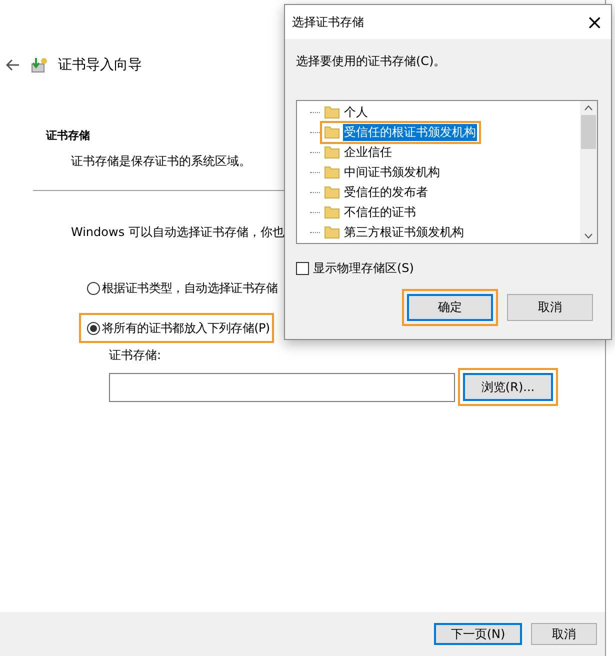 The width and height of the screenshot is (615, 656). What do you see at coordinates (594, 22) in the screenshot?
I see `close-button: ×` at bounding box center [594, 22].